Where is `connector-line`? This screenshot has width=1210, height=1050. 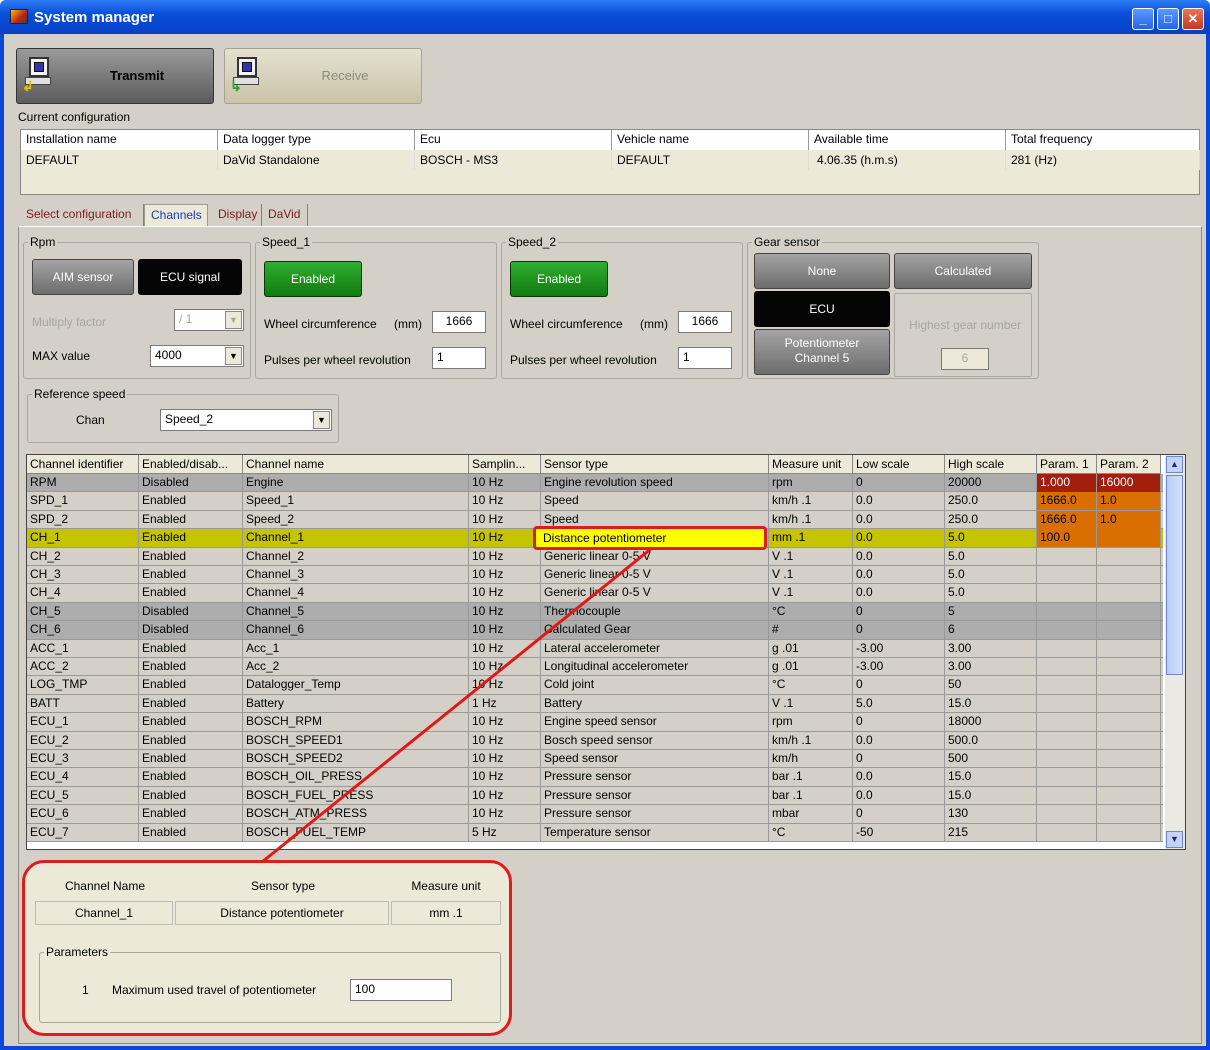 connector-line is located at coordinates (457, 705).